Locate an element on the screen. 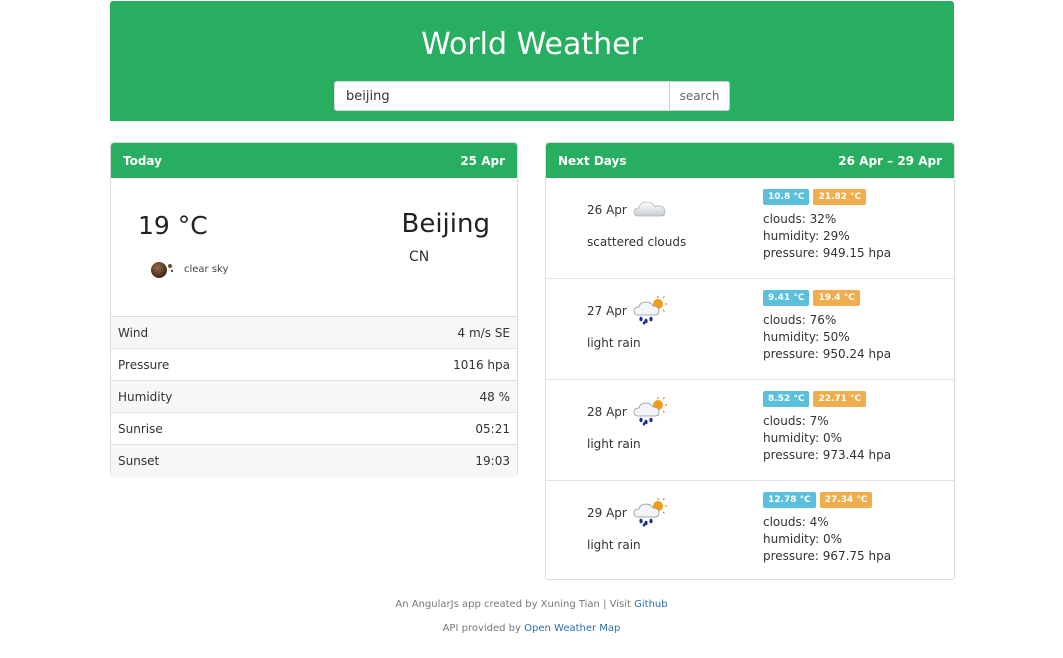  country-code: CN is located at coordinates (419, 257).